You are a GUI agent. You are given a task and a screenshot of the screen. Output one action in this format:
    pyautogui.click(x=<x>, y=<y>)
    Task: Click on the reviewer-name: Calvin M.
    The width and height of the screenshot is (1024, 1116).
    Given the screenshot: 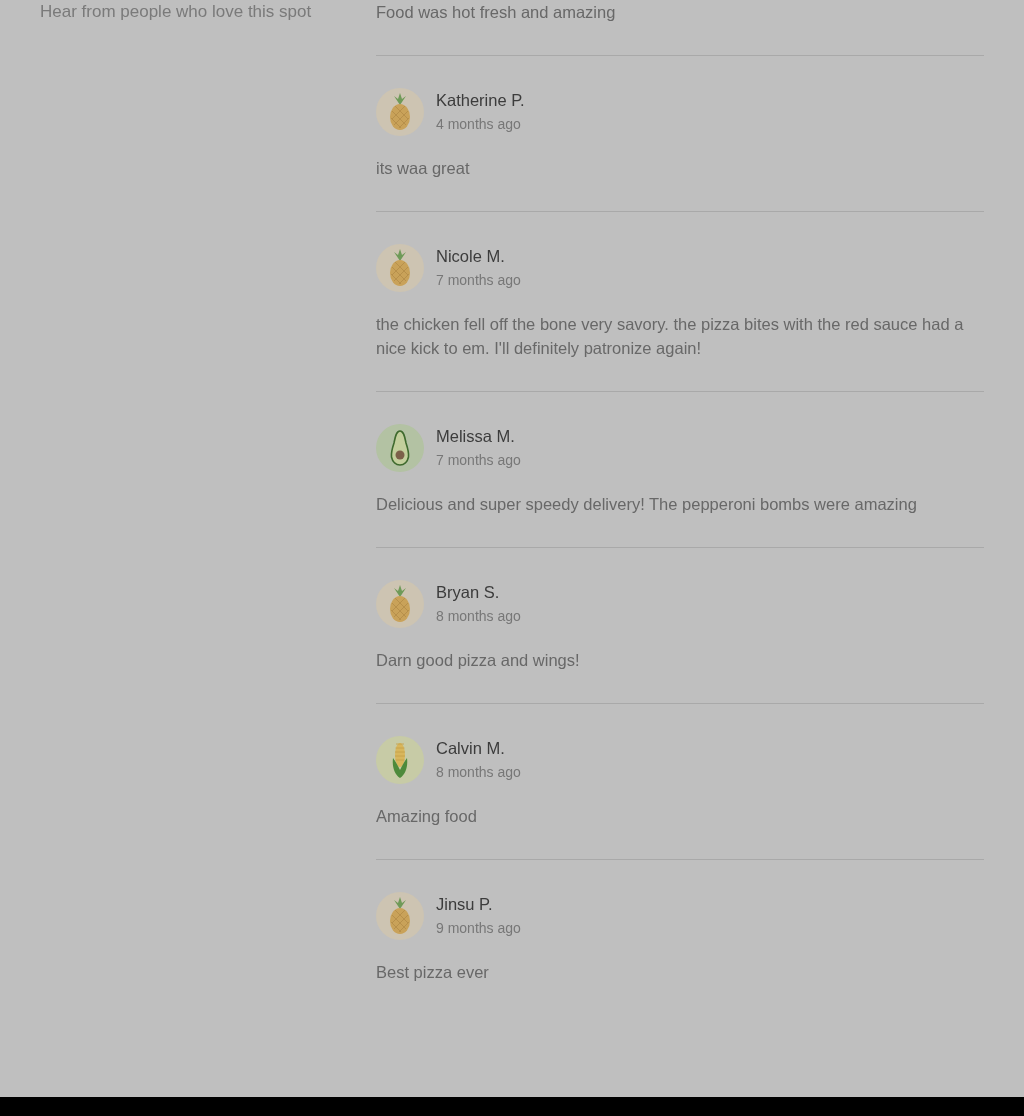 What is the action you would take?
    pyautogui.click(x=471, y=748)
    